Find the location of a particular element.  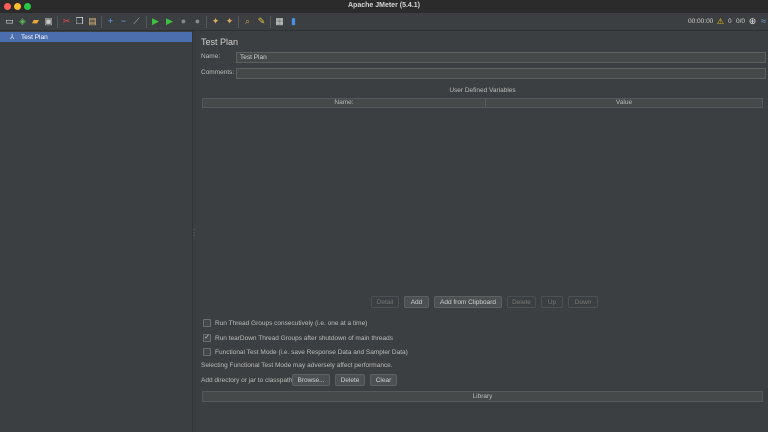

remote-stop-icon: ≈ is located at coordinates (763, 21).